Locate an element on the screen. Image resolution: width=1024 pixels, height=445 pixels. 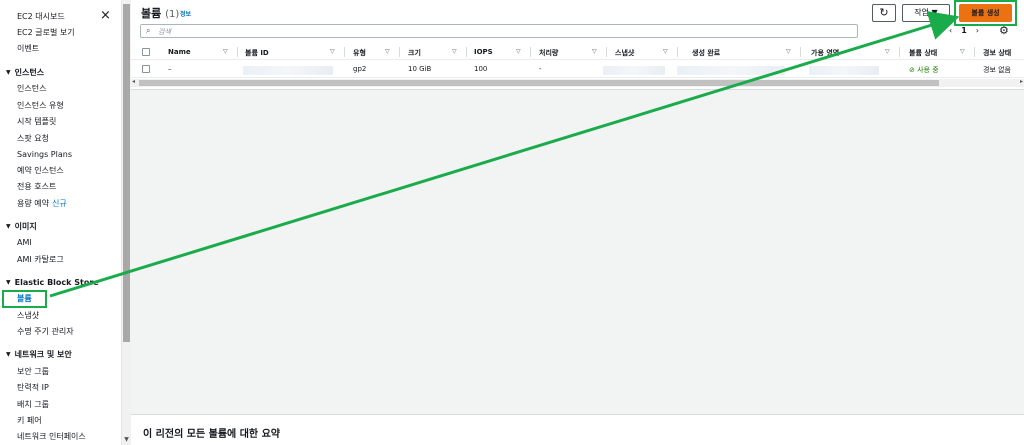
scroll-right-icon: ▸ is located at coordinates (1021, 81).